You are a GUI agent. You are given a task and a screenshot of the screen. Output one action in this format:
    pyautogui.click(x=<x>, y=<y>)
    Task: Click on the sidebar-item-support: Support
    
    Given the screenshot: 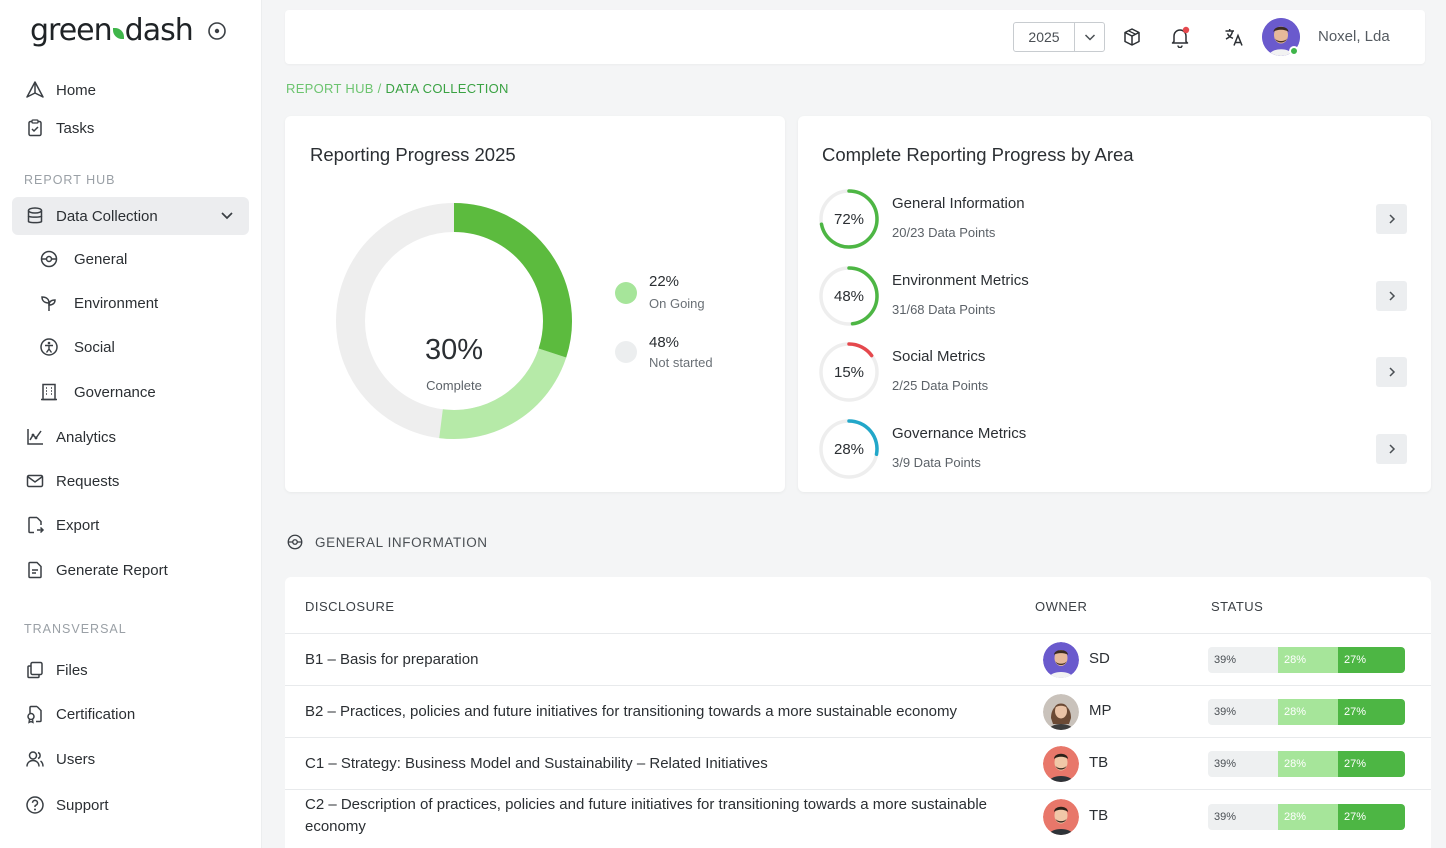 What is the action you would take?
    pyautogui.click(x=130, y=805)
    